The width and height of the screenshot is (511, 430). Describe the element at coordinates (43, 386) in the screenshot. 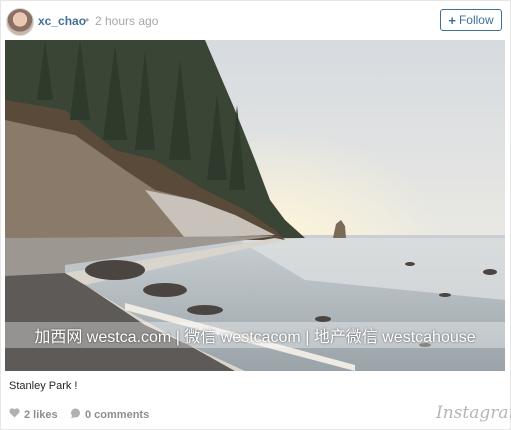

I see `post-caption: Stanley Park !` at that location.